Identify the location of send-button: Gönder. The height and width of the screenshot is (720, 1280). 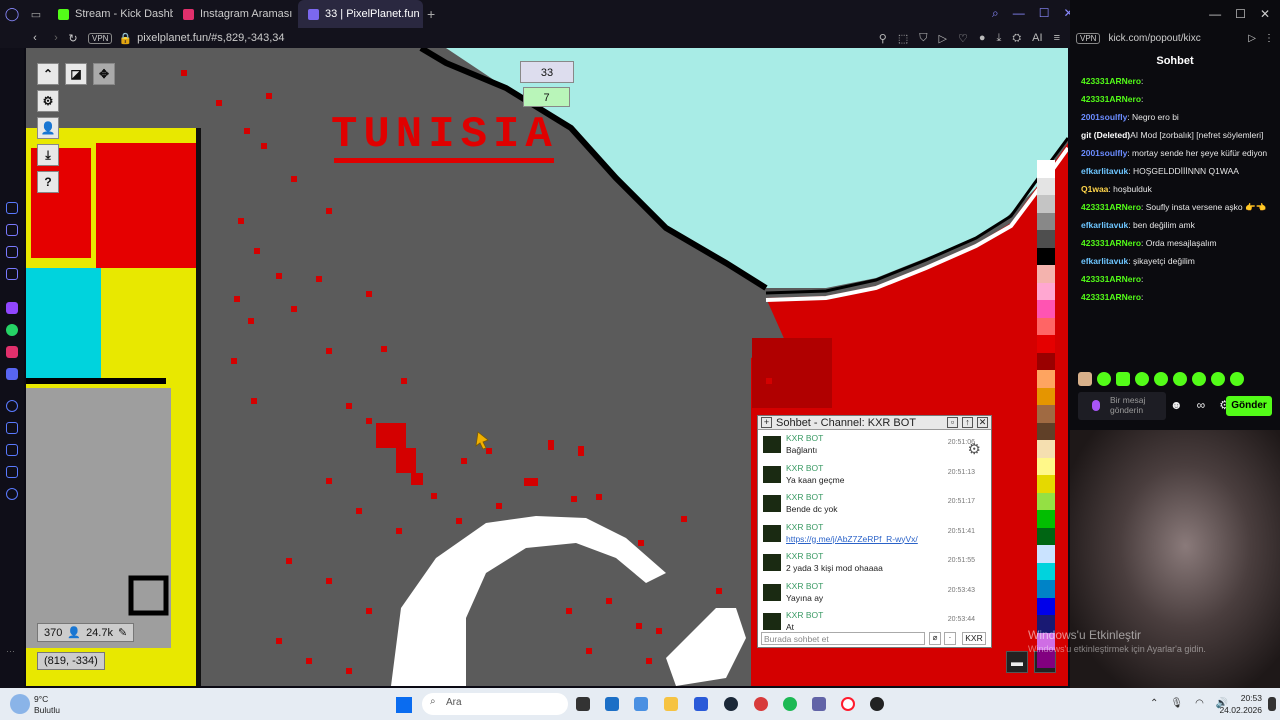
(1249, 406).